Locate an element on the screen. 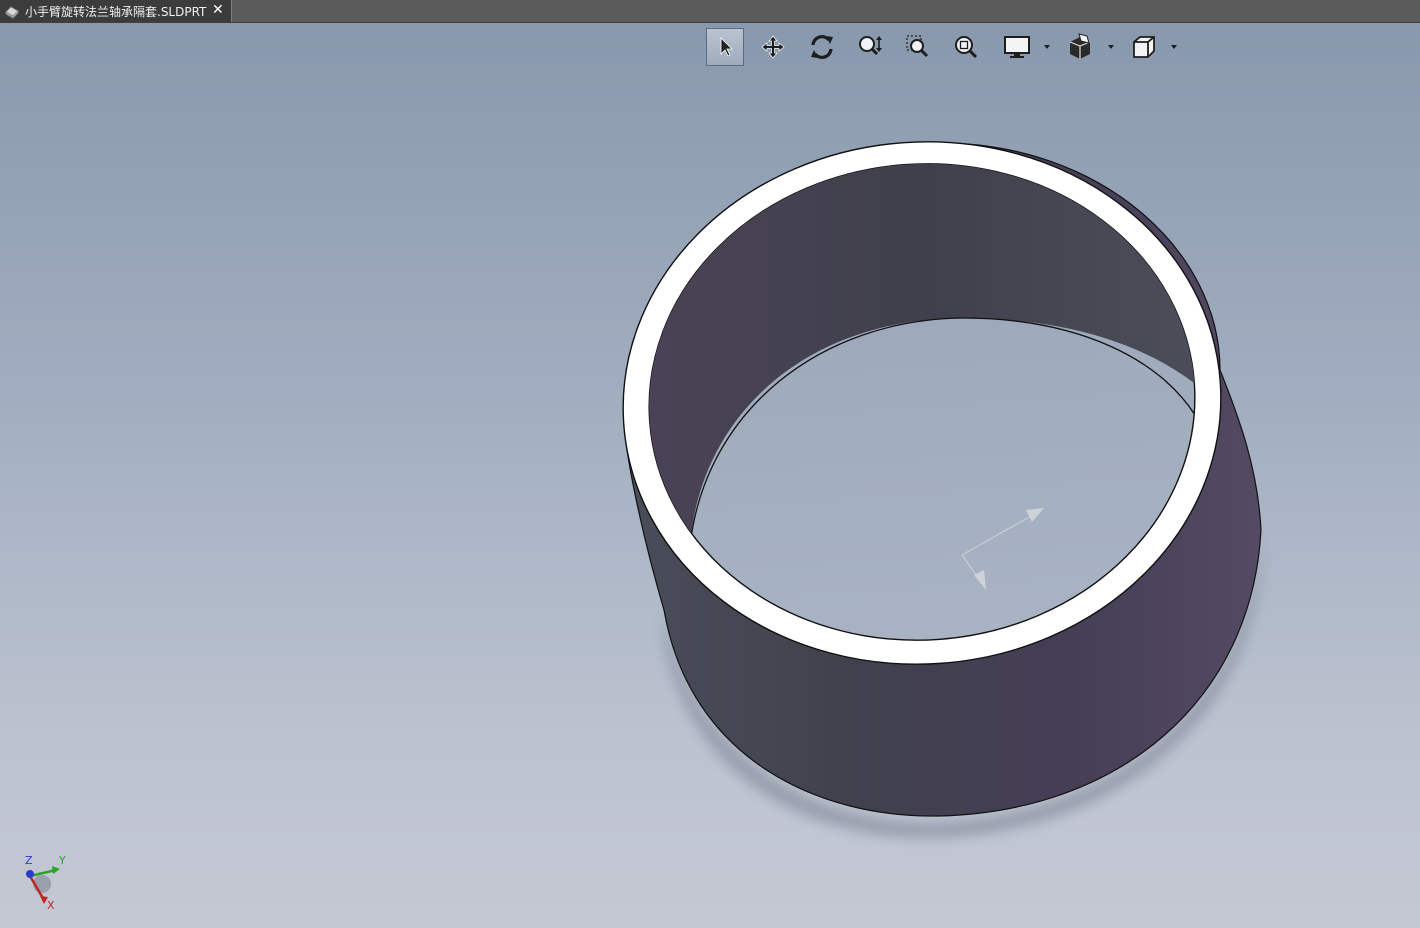  triad-x-label: X is located at coordinates (51, 905).